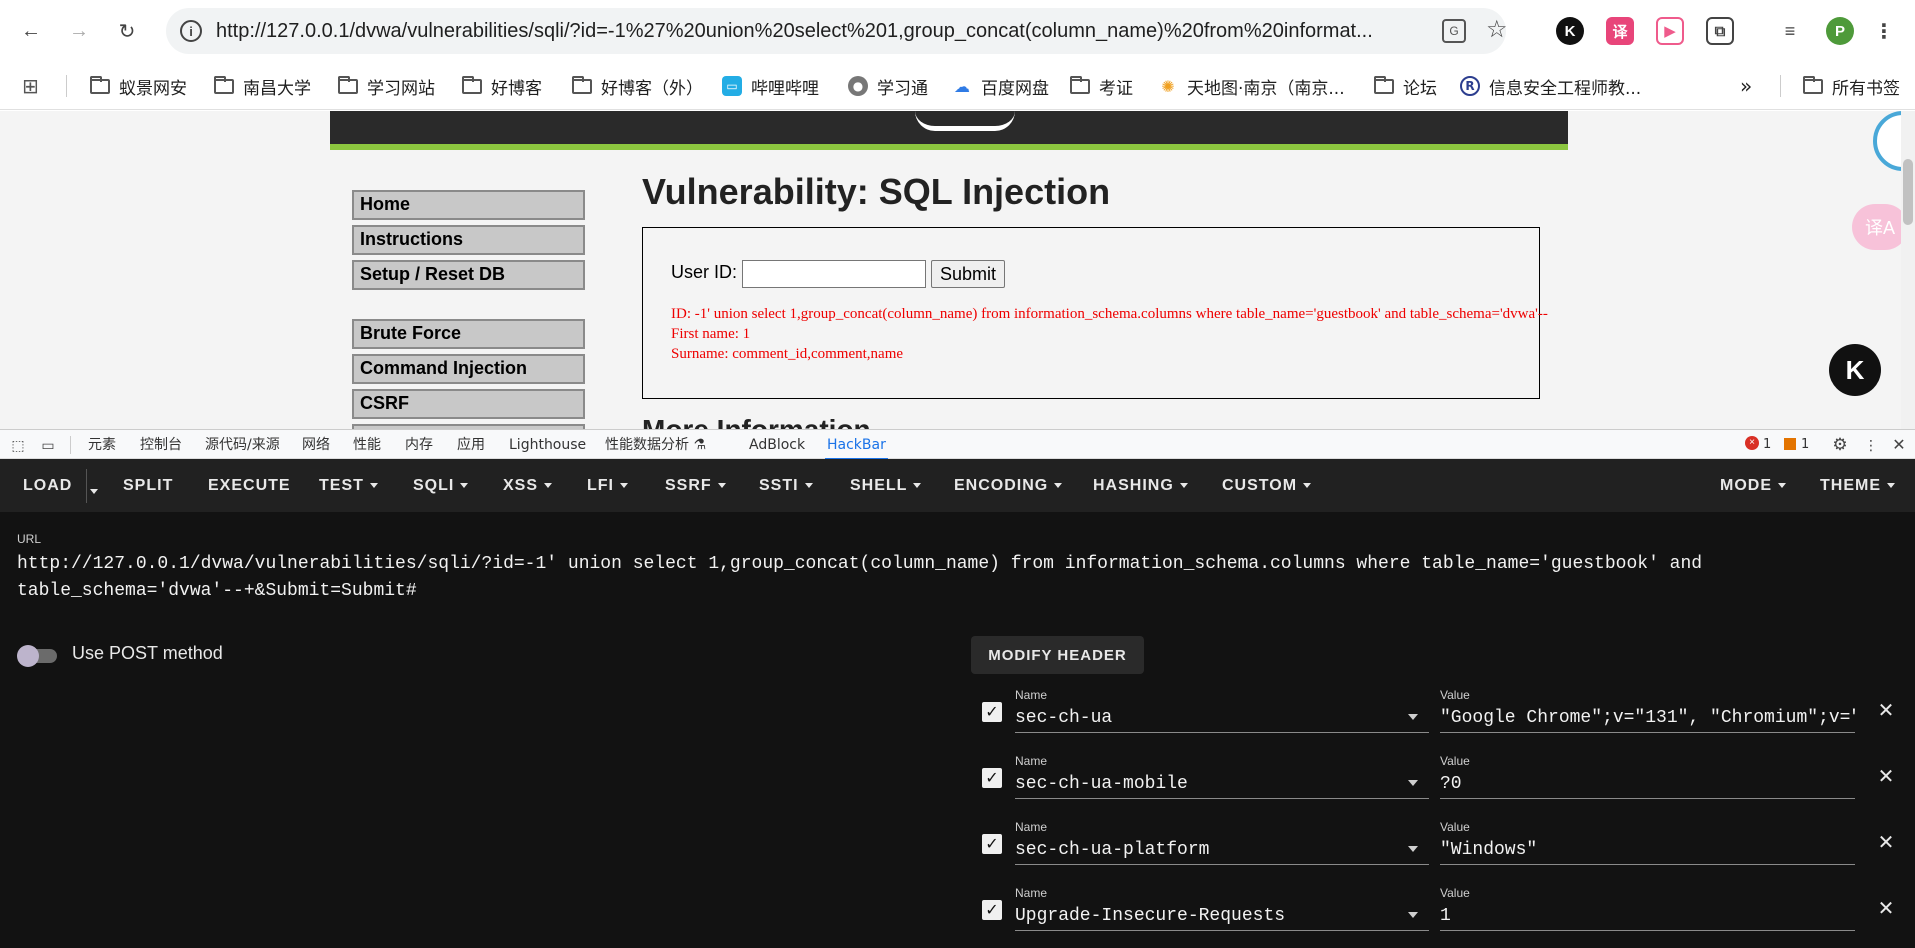 The image size is (1915, 948). What do you see at coordinates (38, 656) in the screenshot?
I see `post-method-toggle` at bounding box center [38, 656].